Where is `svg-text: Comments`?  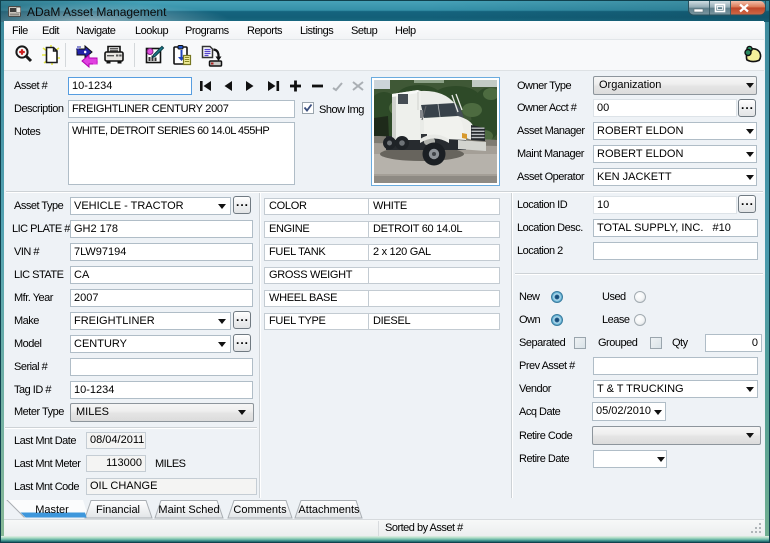
svg-text: Comments is located at coordinates (260, 510).